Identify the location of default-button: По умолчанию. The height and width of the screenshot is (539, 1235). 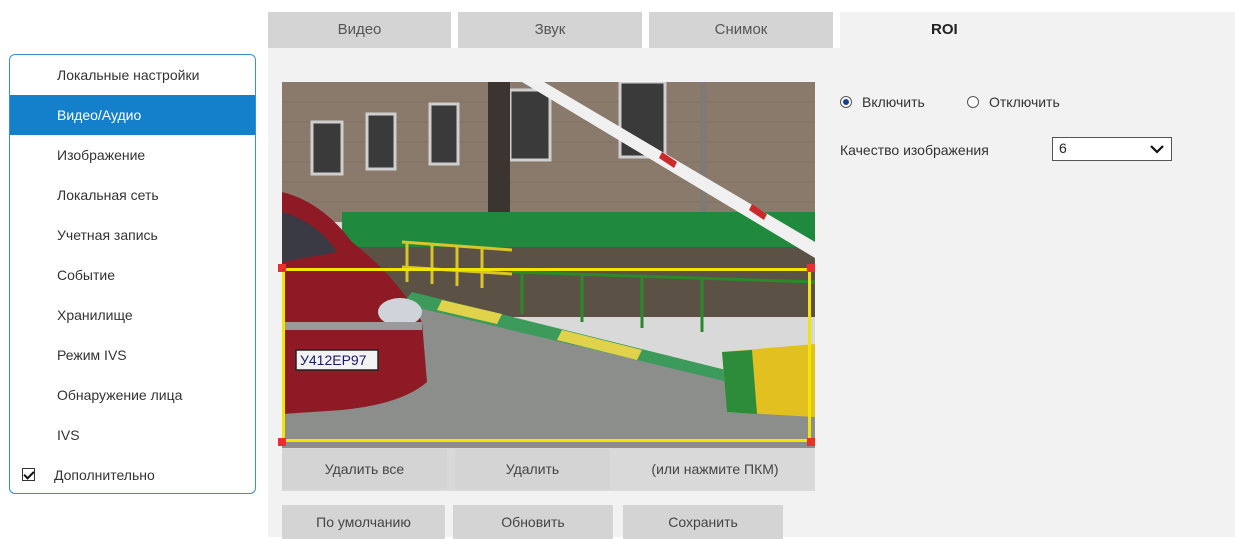
(363, 522).